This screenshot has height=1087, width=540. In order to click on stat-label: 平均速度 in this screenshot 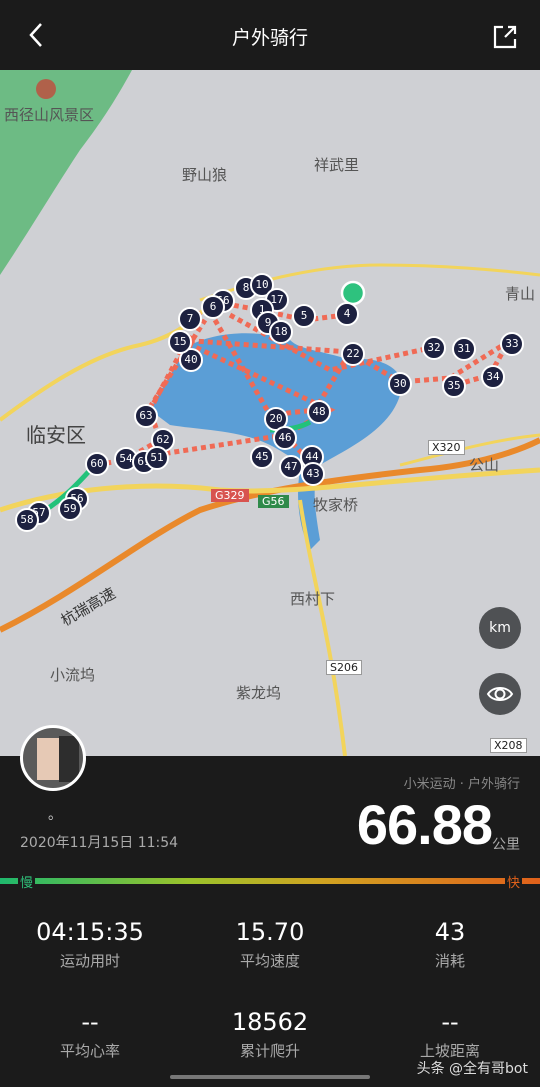, I will do `click(269, 961)`.